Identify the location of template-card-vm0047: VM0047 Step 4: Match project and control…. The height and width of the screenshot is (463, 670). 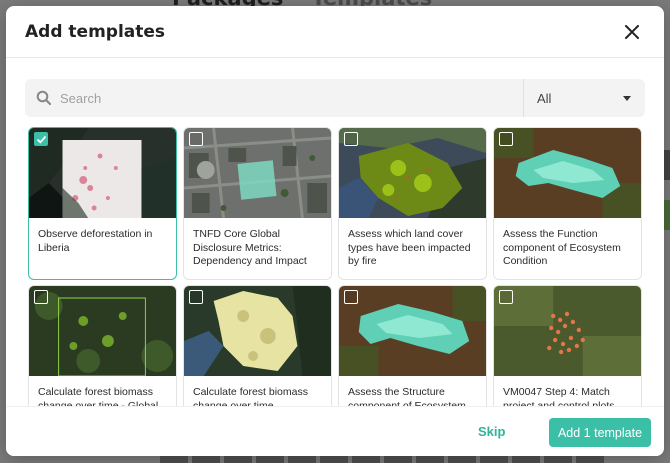
(567, 346).